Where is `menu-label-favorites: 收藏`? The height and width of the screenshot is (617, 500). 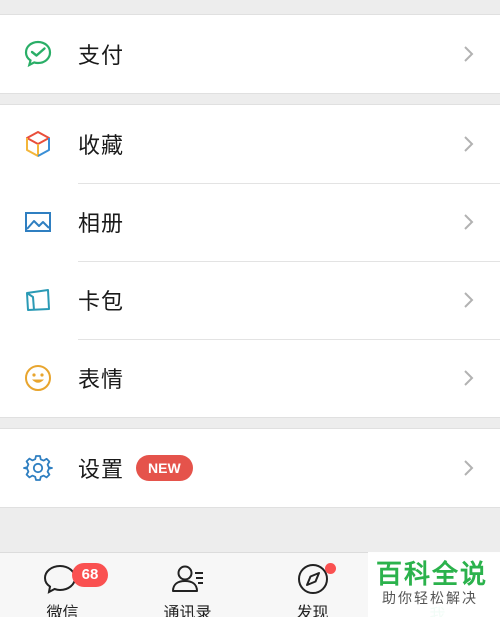 menu-label-favorites: 收藏 is located at coordinates (101, 146).